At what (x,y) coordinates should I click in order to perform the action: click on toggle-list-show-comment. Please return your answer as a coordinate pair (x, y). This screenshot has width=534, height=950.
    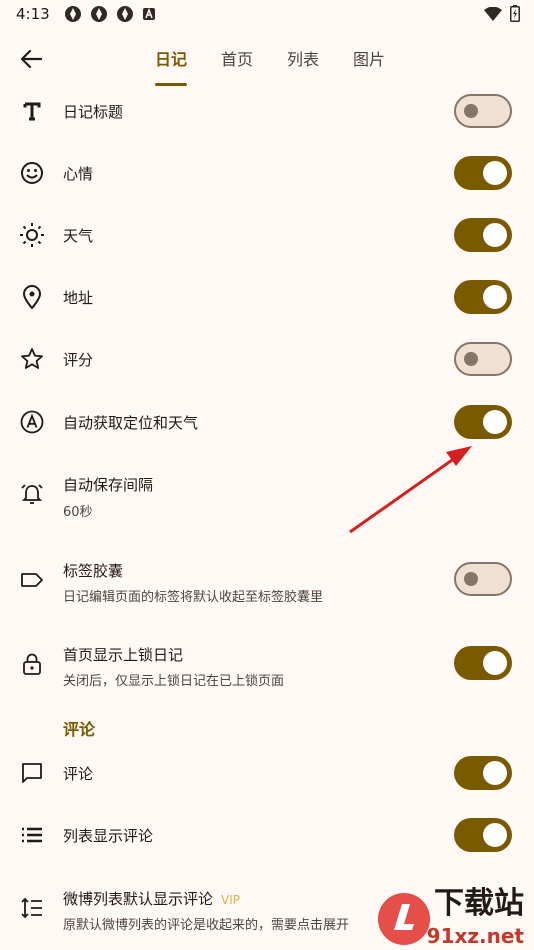
    Looking at the image, I should click on (483, 835).